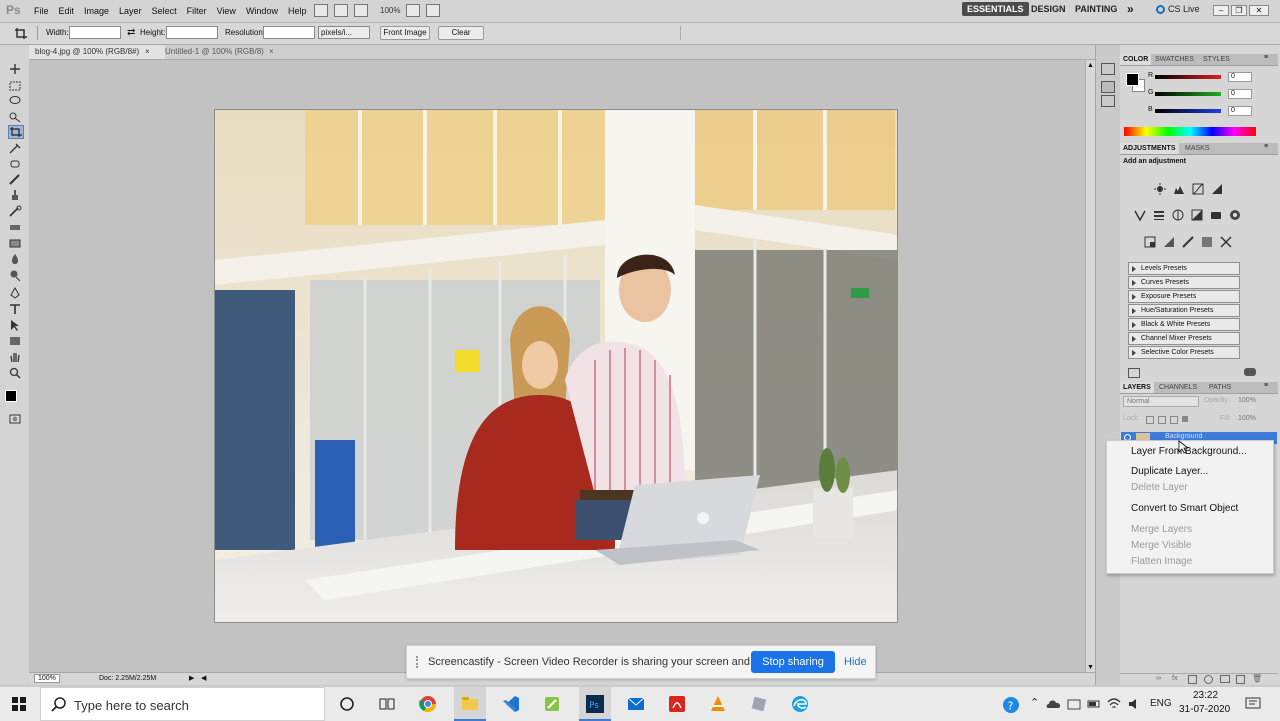 This screenshot has height=721, width=1280. What do you see at coordinates (15, 259) in the screenshot?
I see `blur-tool-icon` at bounding box center [15, 259].